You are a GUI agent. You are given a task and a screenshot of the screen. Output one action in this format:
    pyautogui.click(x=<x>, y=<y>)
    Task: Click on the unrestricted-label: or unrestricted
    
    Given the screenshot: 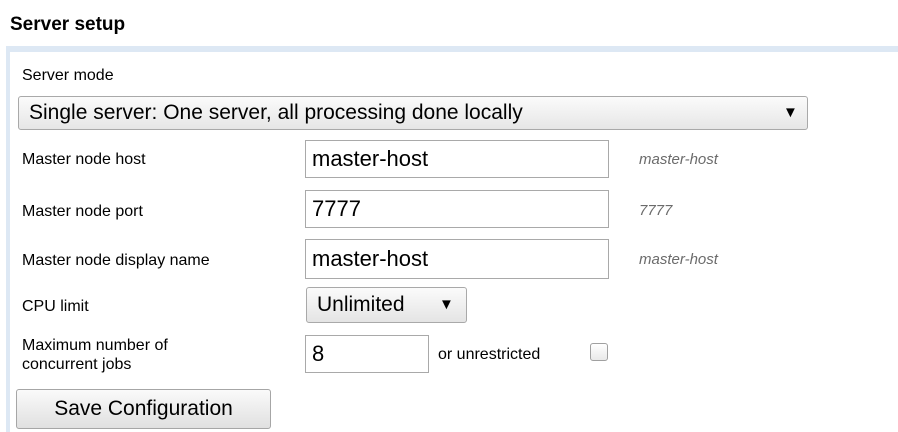 What is the action you would take?
    pyautogui.click(x=489, y=354)
    